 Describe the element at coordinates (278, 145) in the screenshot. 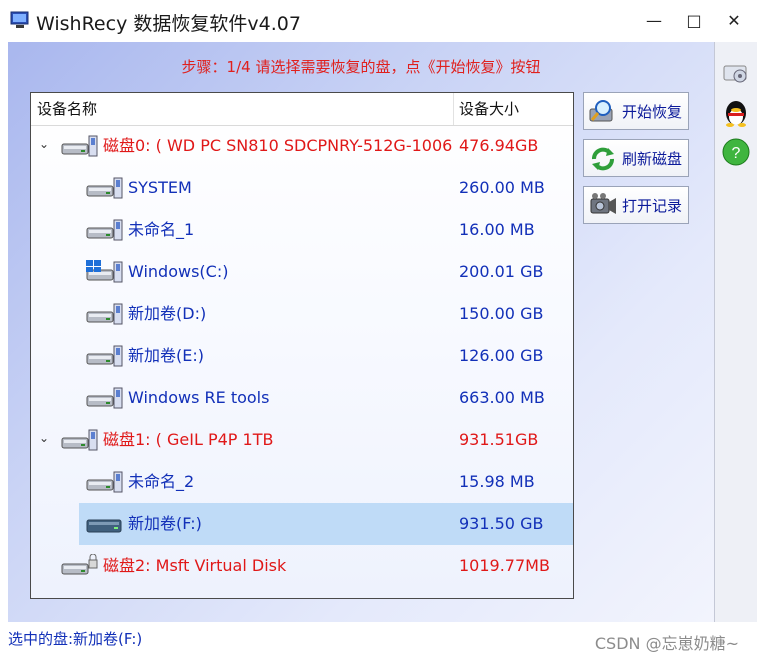

I see `disk-label: 磁盘0: ( WD PC SN810 SDCPNRY-512G-1006` at that location.